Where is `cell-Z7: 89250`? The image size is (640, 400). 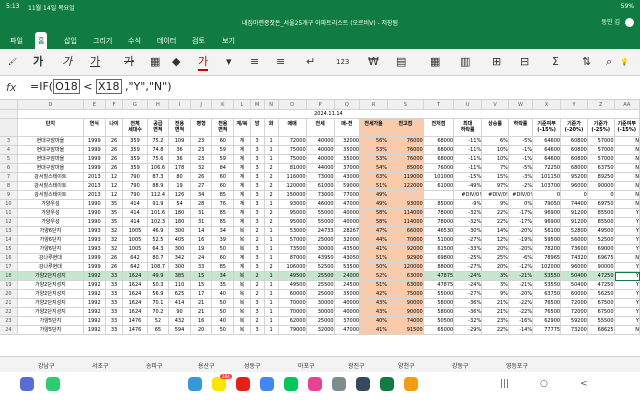
cell-Z7: 89250 is located at coordinates (601, 177).